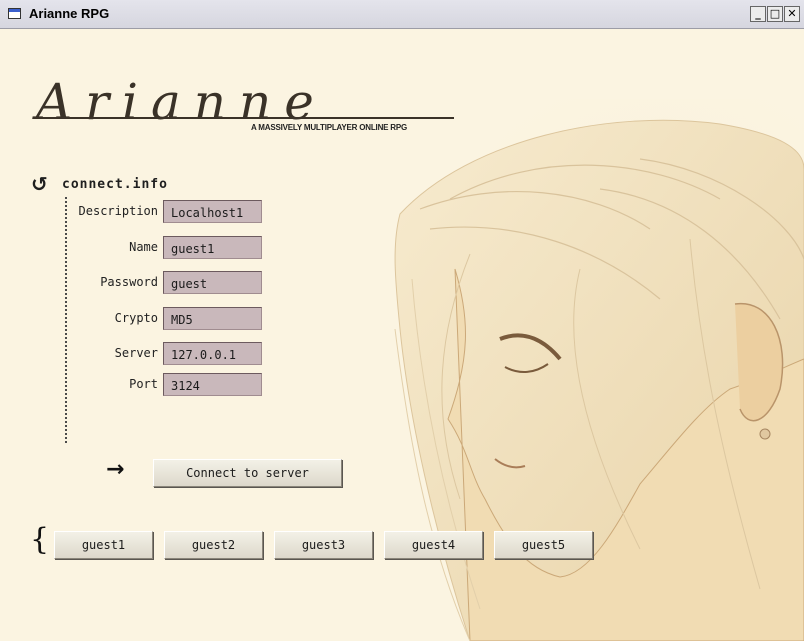 The image size is (804, 641). I want to click on server-field, so click(212, 353).